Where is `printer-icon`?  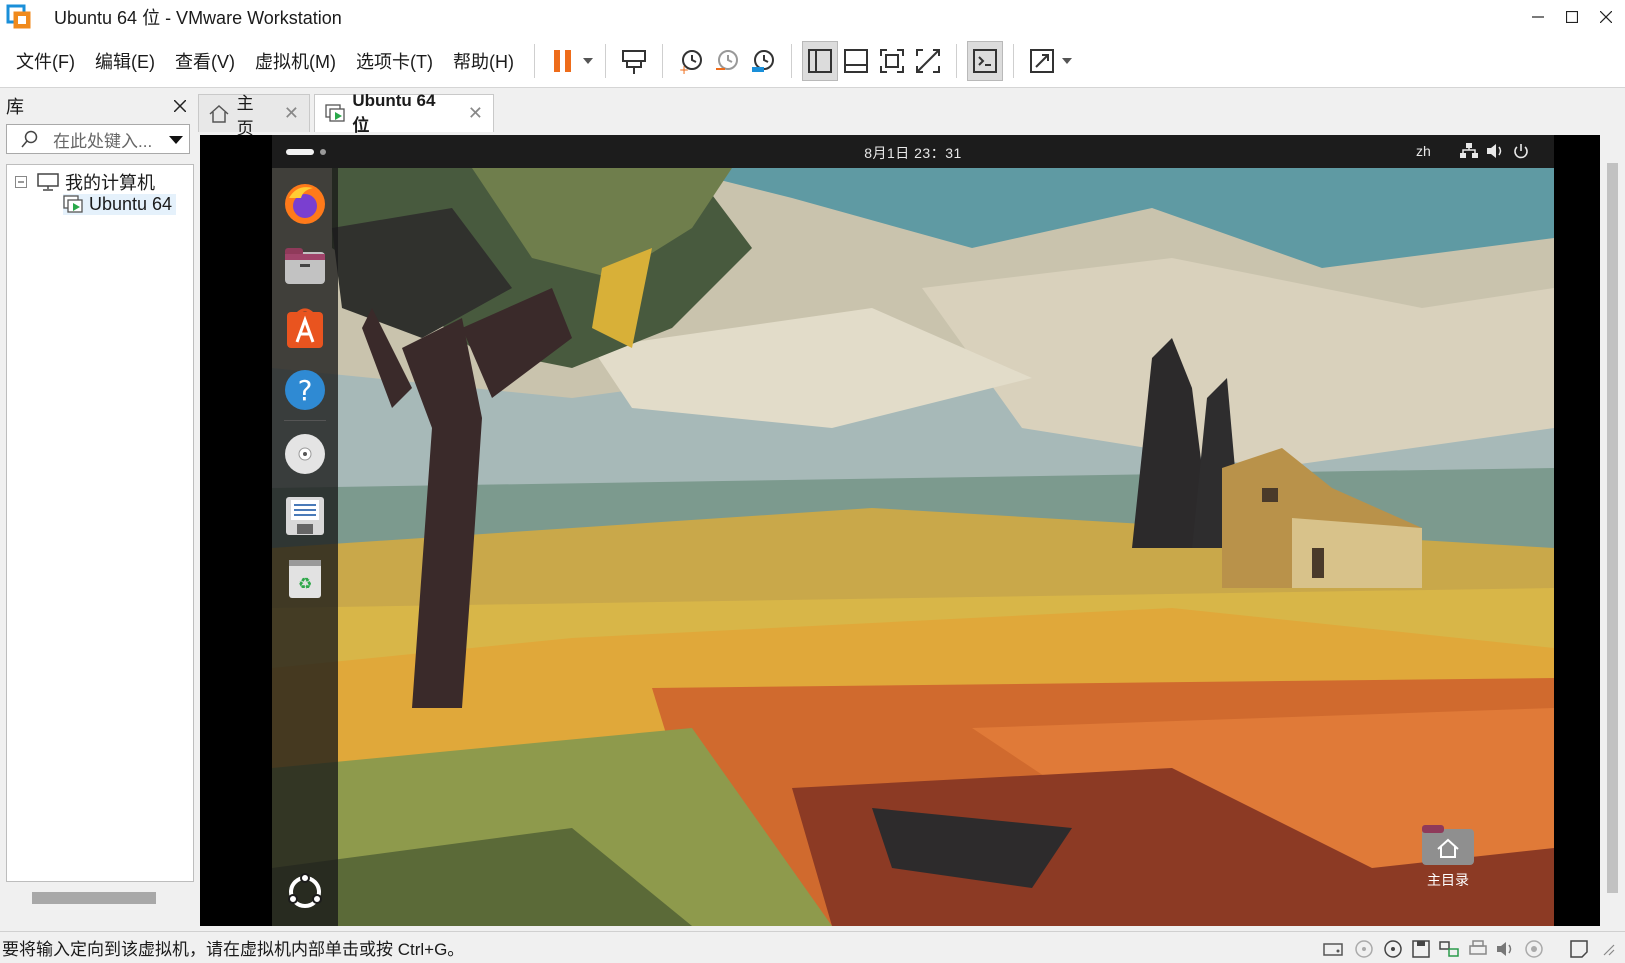
printer-icon is located at coordinates (1478, 949).